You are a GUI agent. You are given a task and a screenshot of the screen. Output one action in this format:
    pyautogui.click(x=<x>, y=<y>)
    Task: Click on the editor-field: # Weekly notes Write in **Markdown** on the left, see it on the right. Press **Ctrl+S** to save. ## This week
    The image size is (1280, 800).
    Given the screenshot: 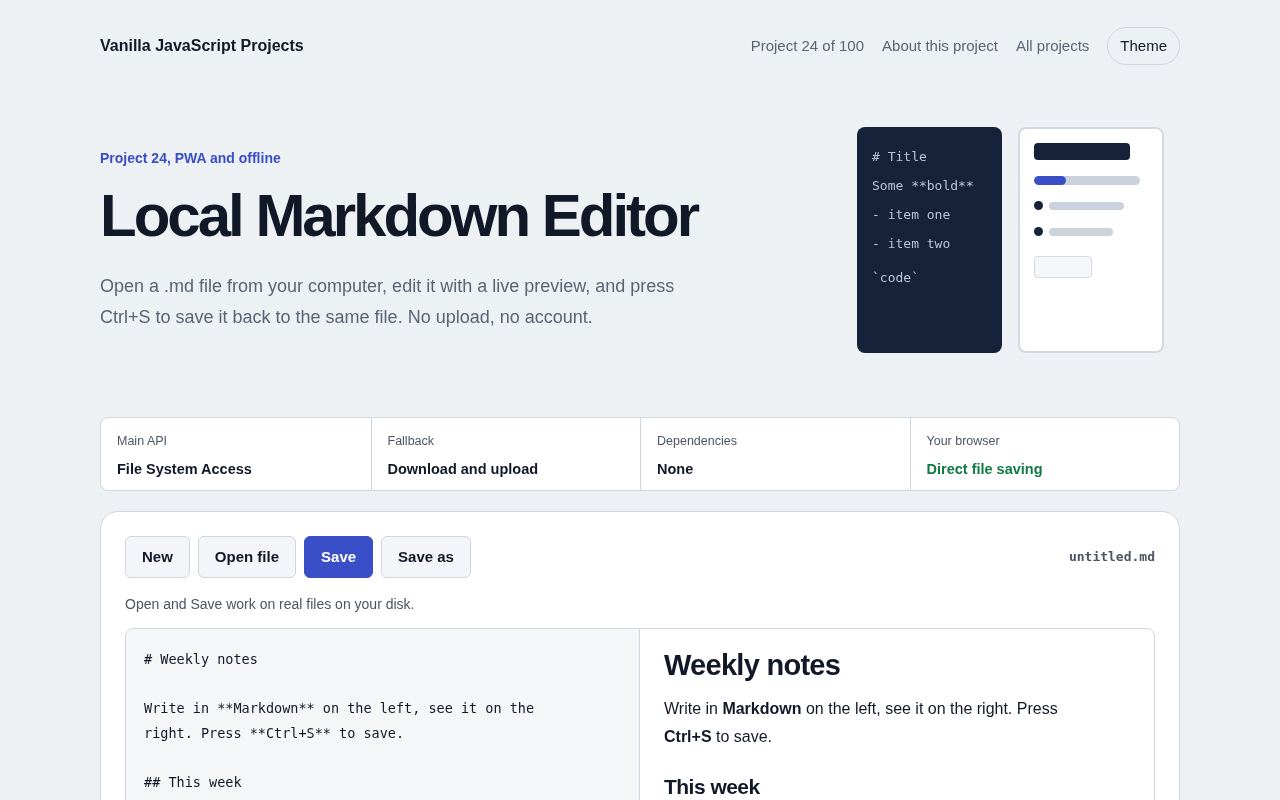 What is the action you would take?
    pyautogui.click(x=383, y=714)
    